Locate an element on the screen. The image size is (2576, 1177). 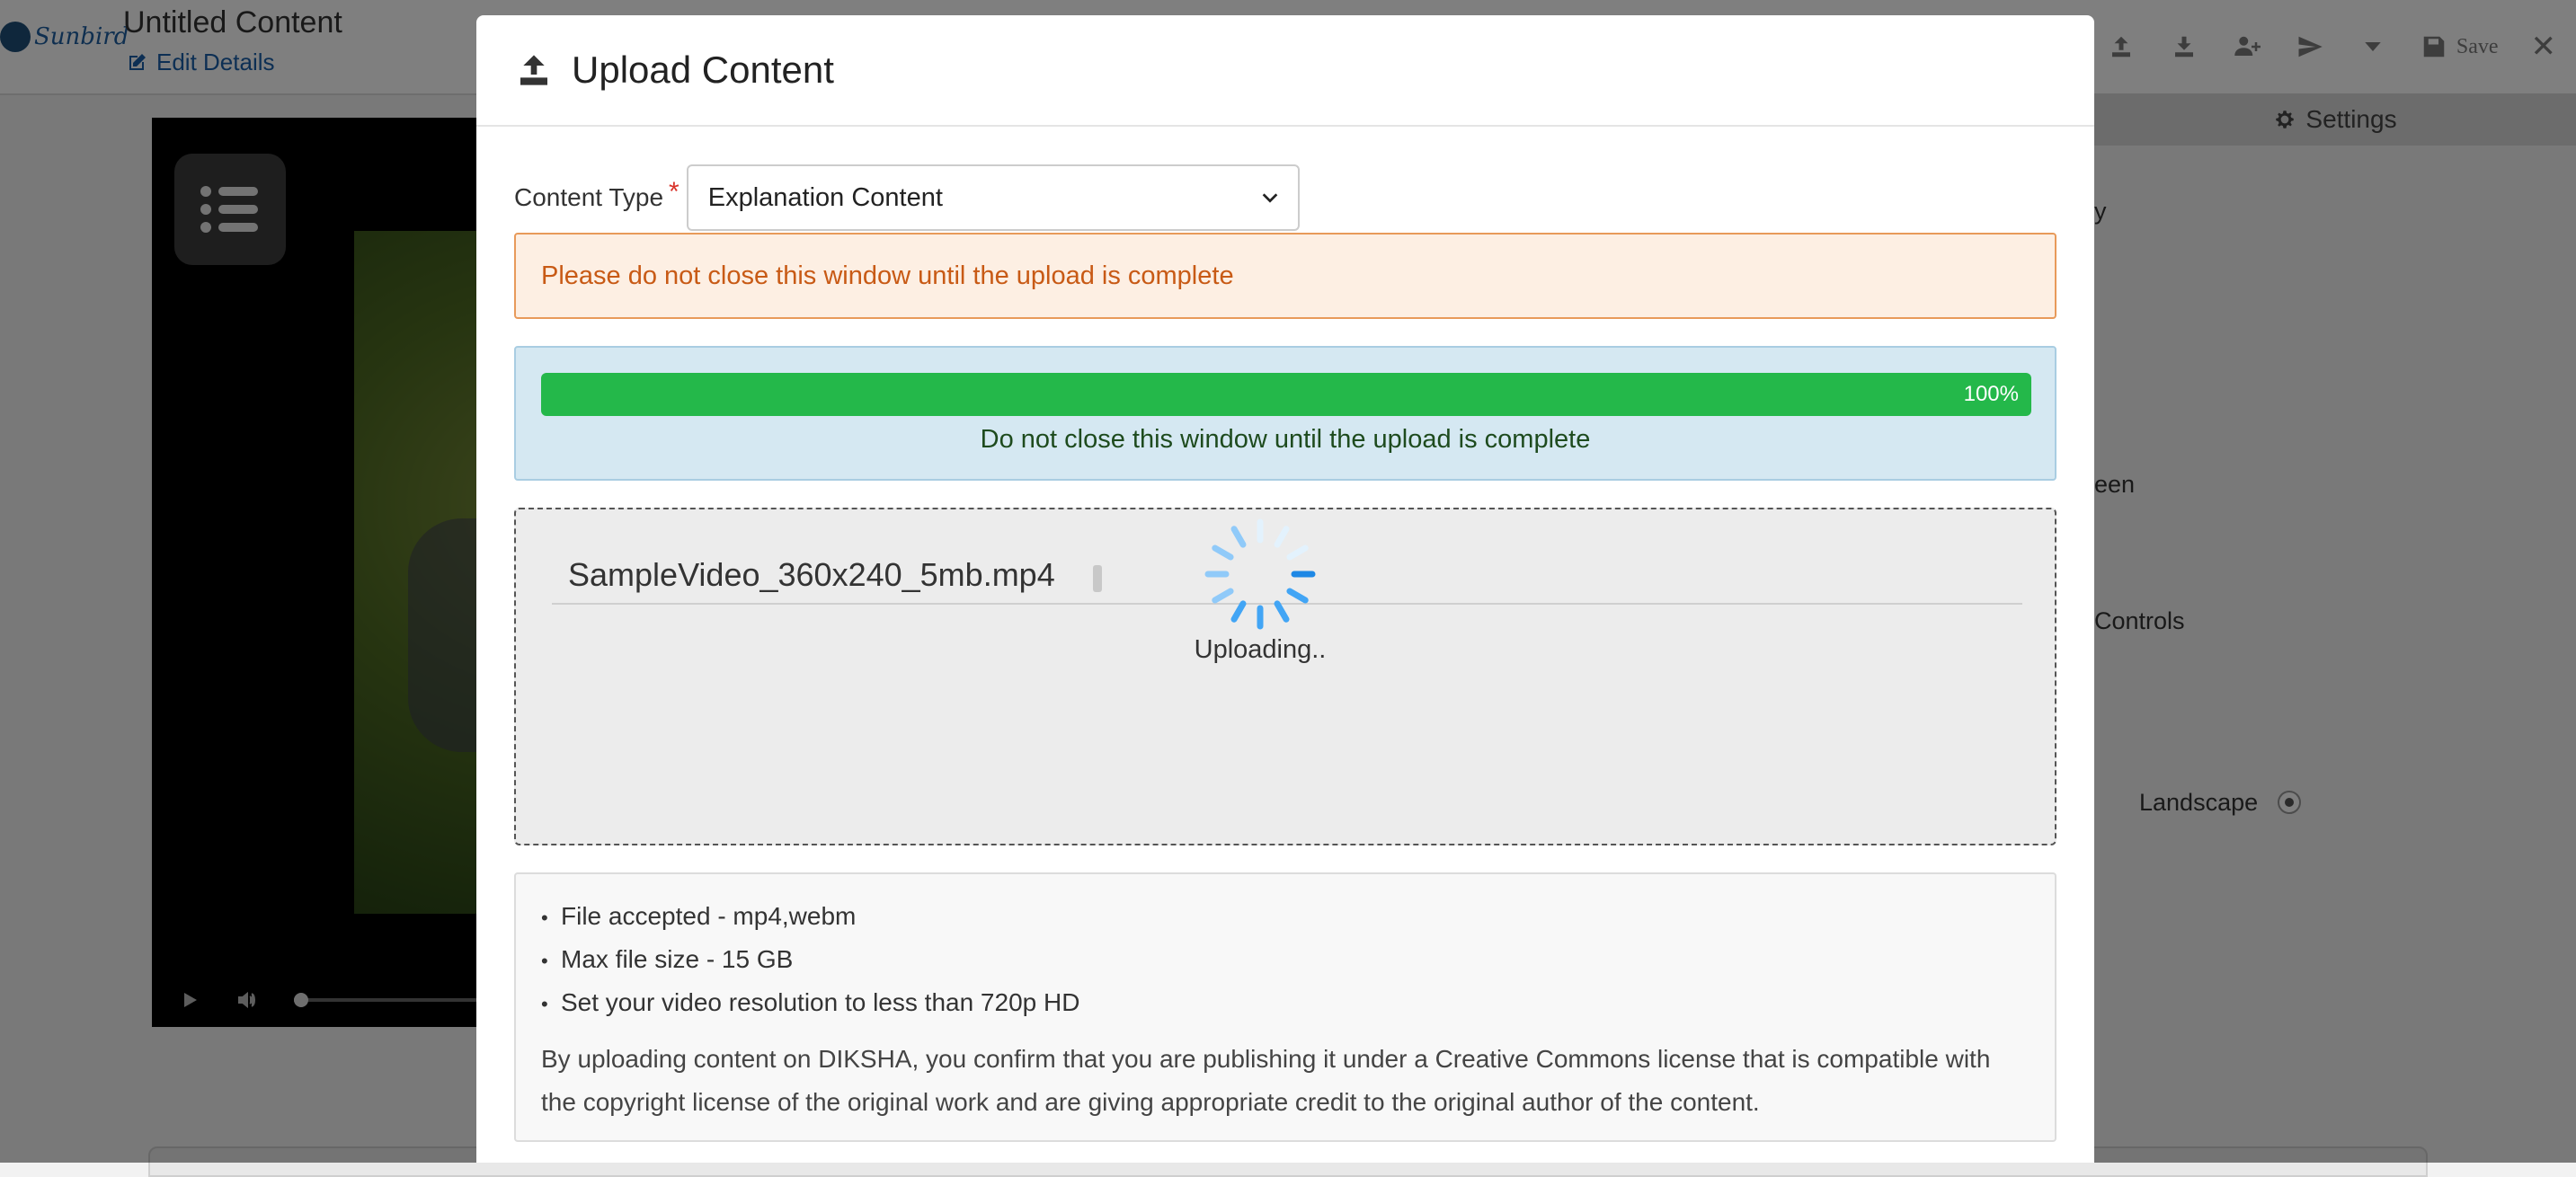
uploading-status: Uploading.. is located at coordinates (1260, 649).